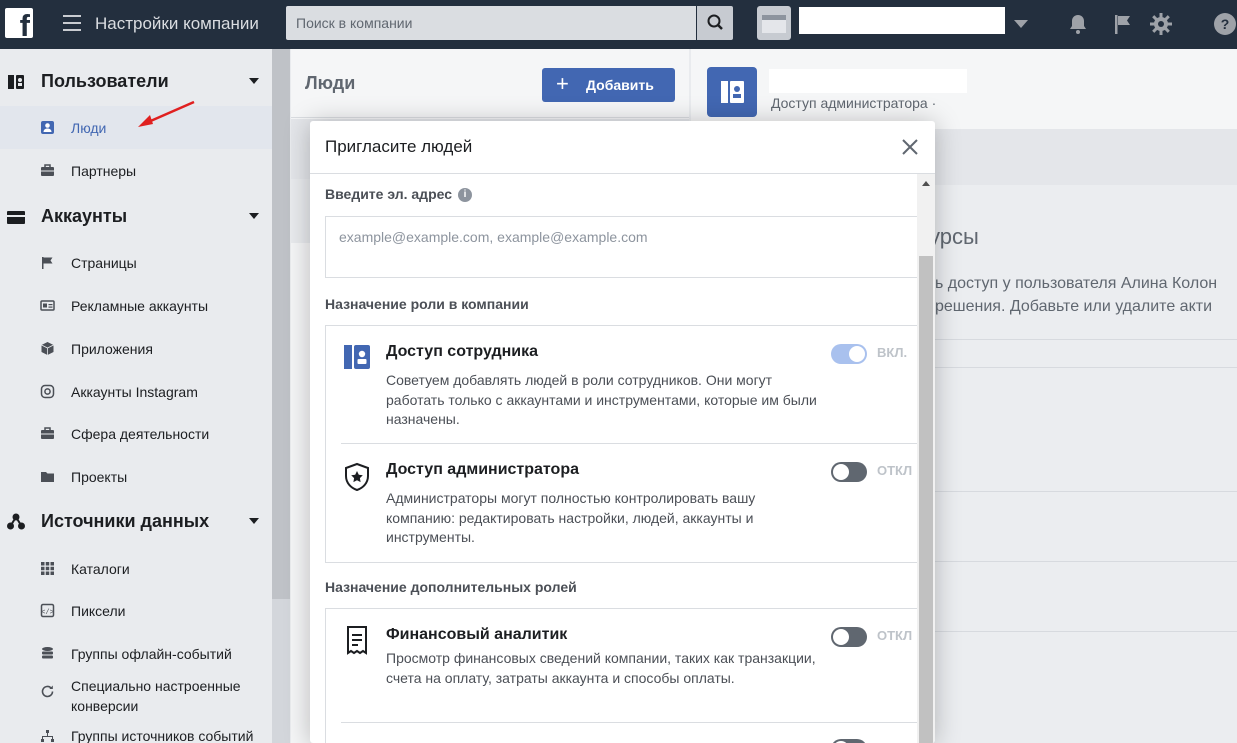 The height and width of the screenshot is (743, 1237). Describe the element at coordinates (47, 391) in the screenshot. I see `instagram-icon` at that location.